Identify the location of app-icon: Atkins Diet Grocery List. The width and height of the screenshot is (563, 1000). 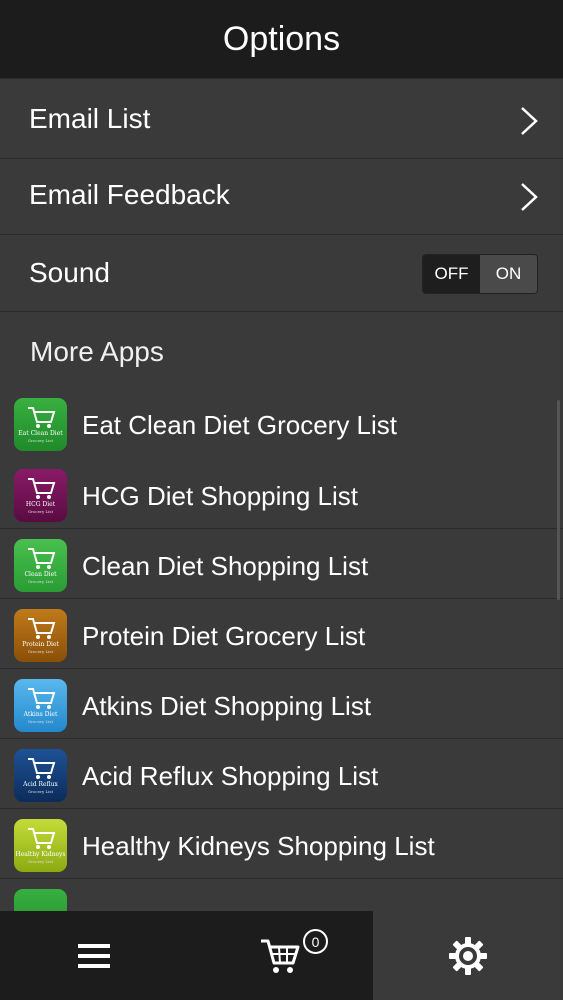
(40, 705).